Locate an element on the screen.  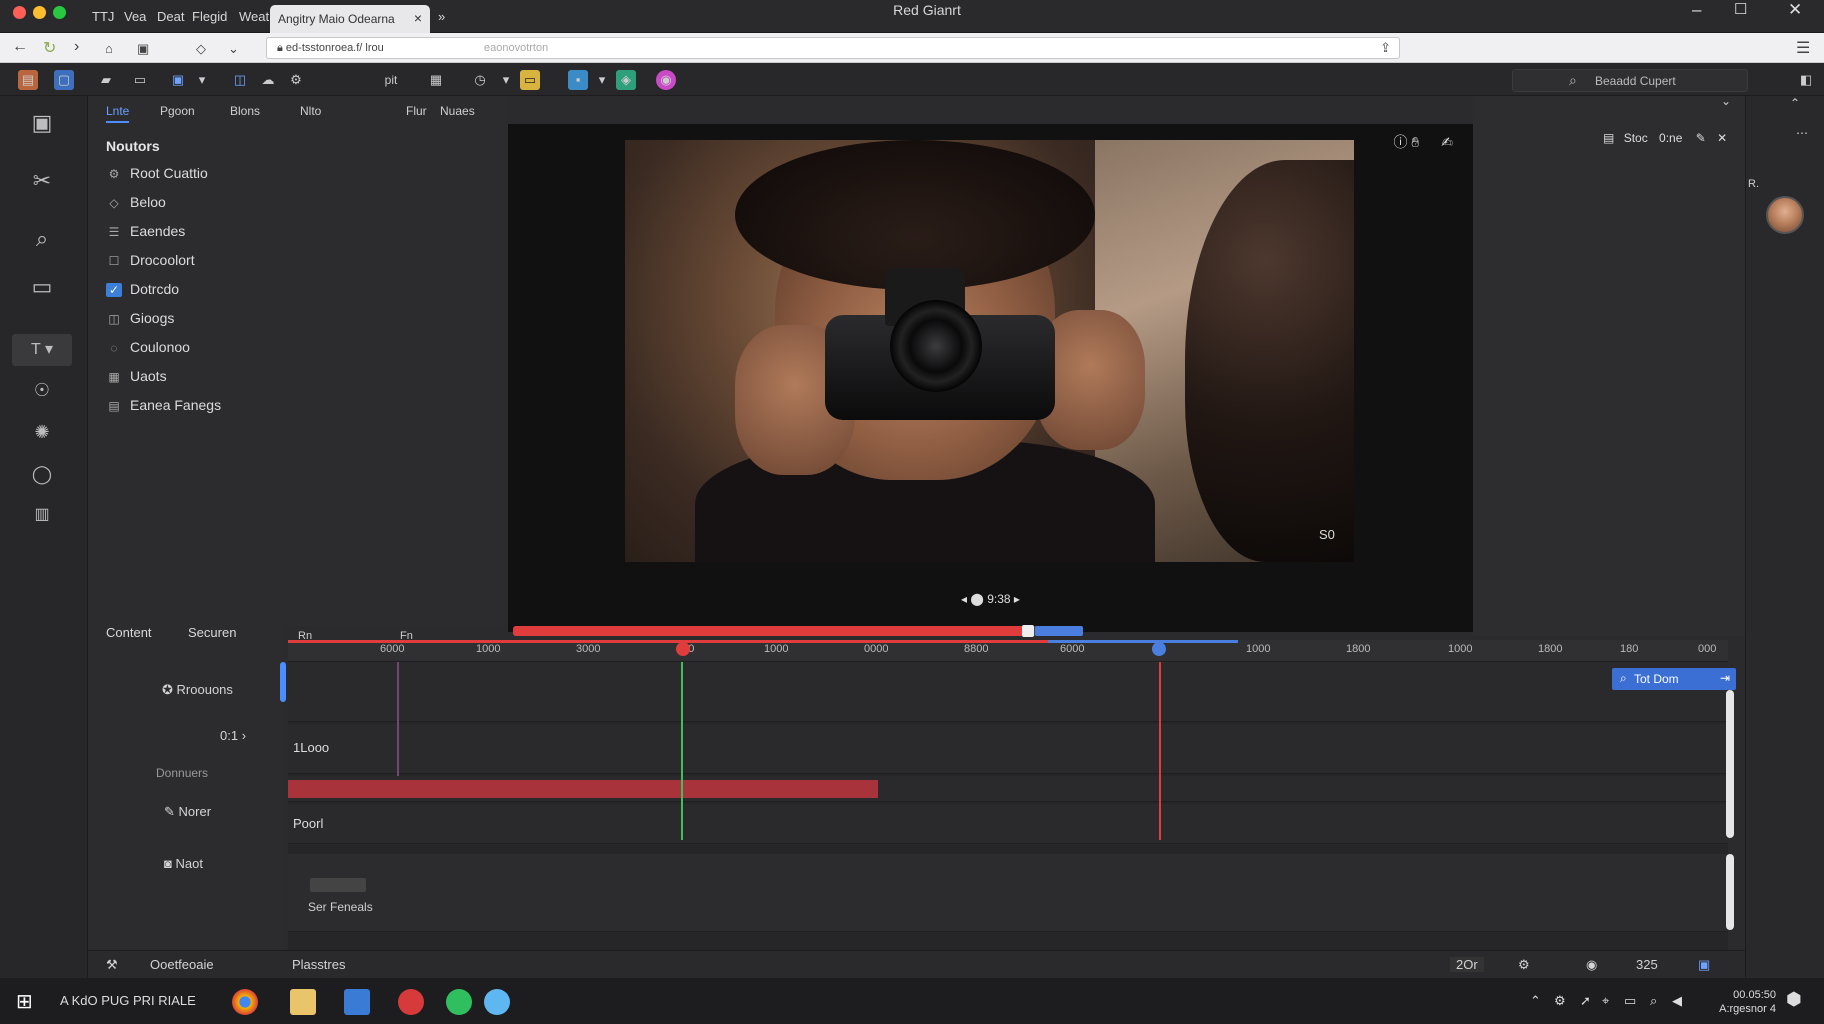
home-icon: ⌂ is located at coordinates (109, 48).